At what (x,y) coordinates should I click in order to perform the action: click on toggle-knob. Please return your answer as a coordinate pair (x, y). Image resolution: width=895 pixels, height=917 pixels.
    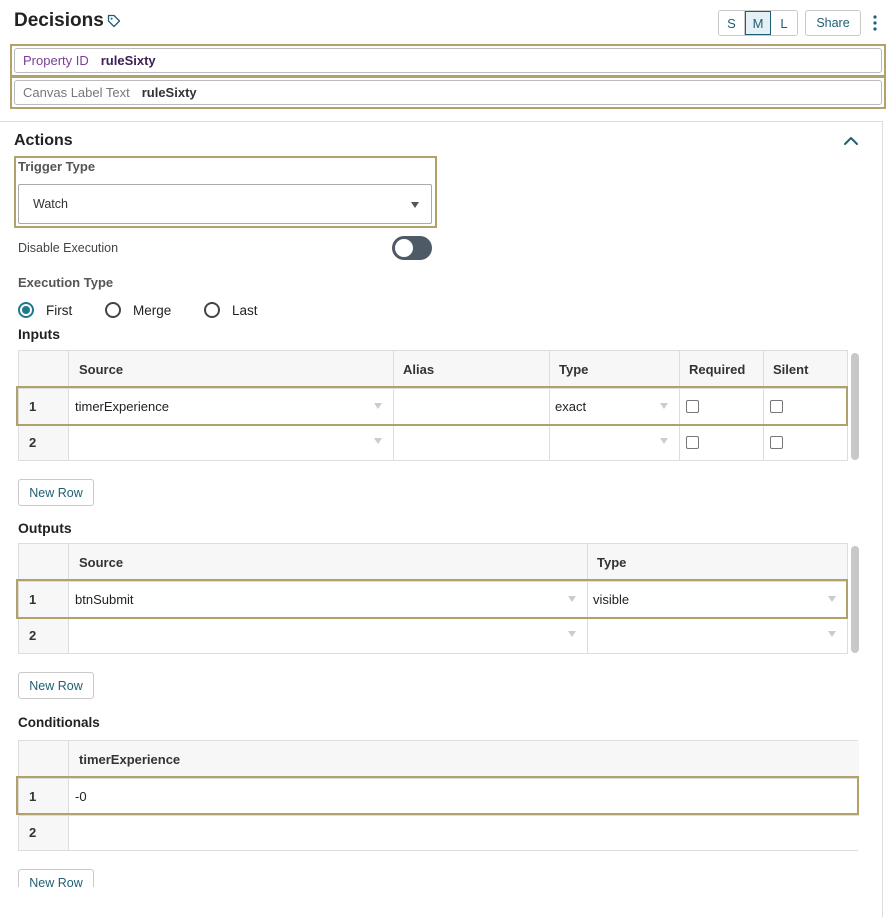
    Looking at the image, I should click on (404, 248).